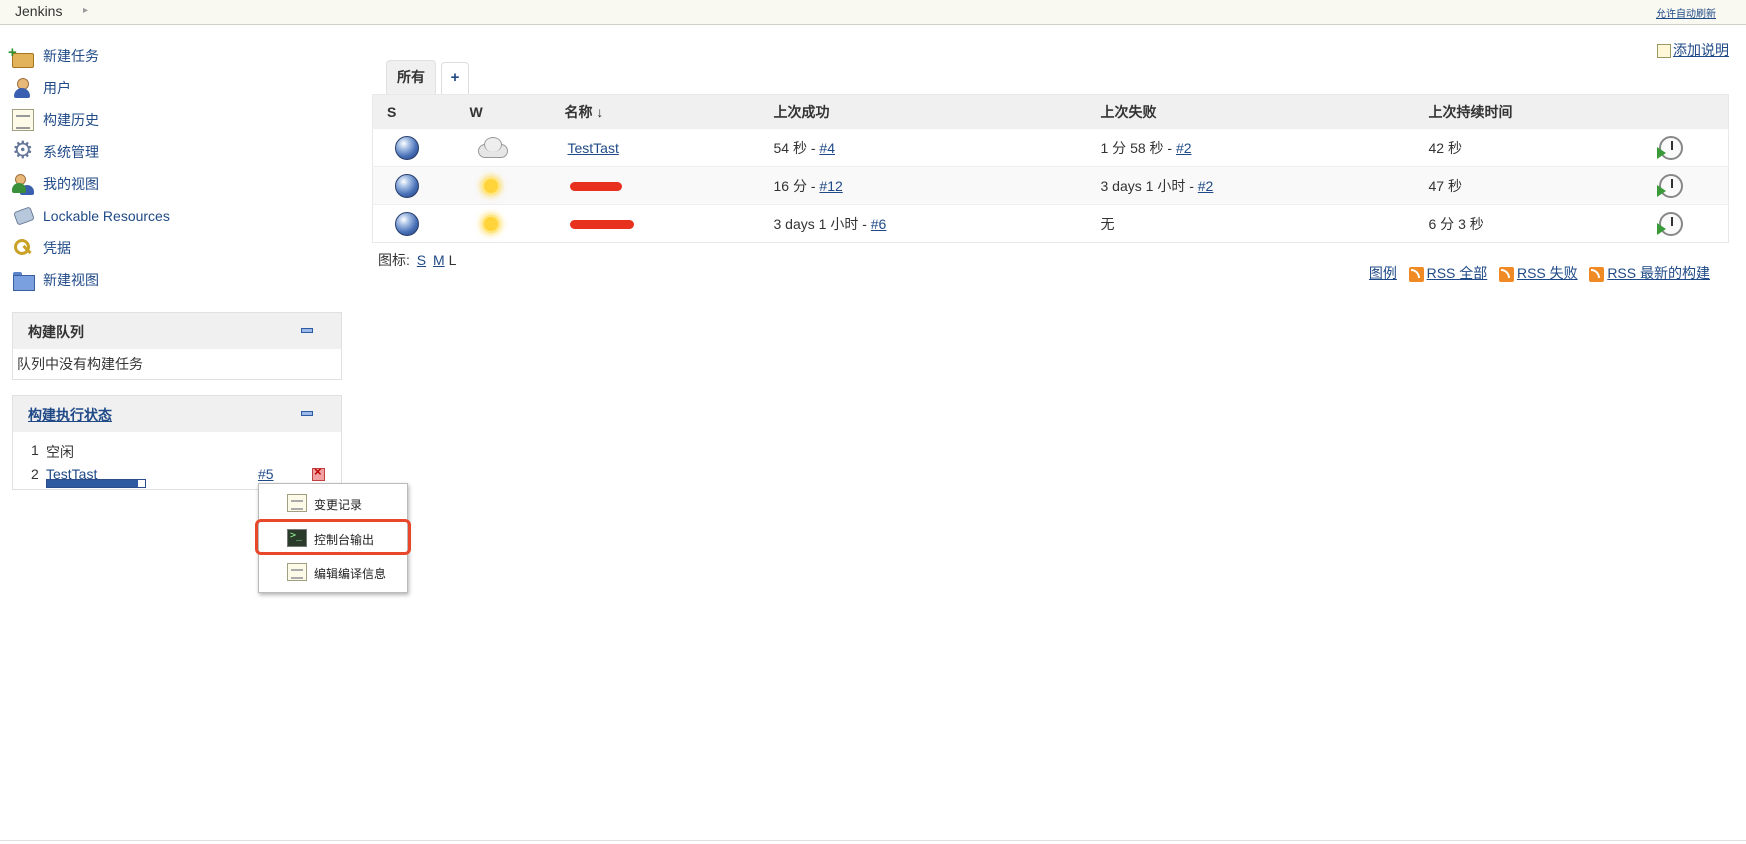 The height and width of the screenshot is (844, 1746). What do you see at coordinates (1543, 111) in the screenshot?
I see `header-last-duration: 上次持续时间` at bounding box center [1543, 111].